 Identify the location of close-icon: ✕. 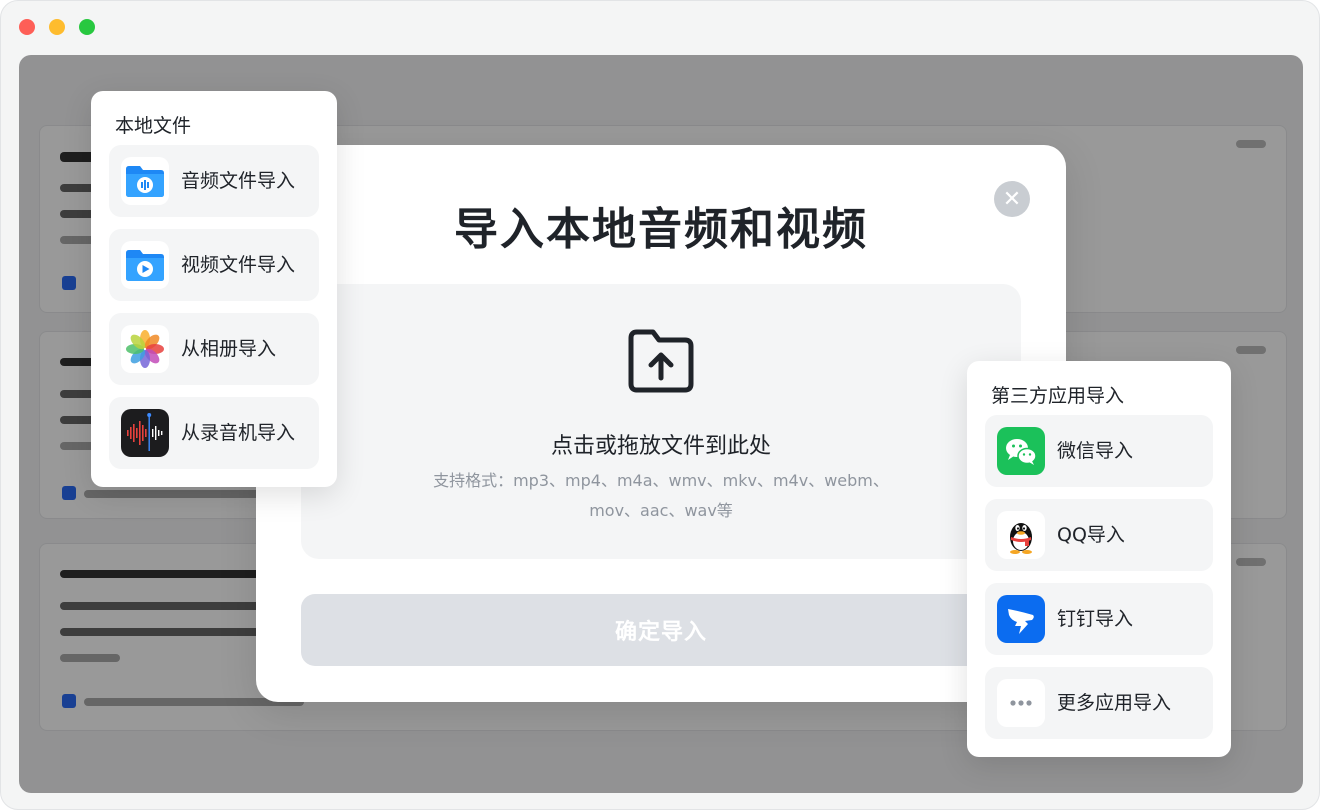
(1012, 199).